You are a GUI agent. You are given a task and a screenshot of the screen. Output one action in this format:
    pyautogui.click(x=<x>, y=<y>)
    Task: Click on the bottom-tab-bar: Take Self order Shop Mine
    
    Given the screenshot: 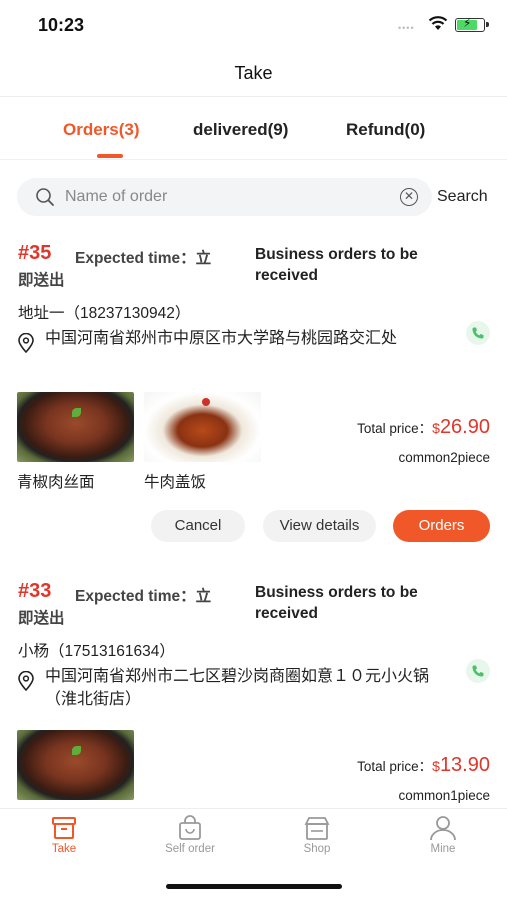 What is the action you would take?
    pyautogui.click(x=253, y=834)
    